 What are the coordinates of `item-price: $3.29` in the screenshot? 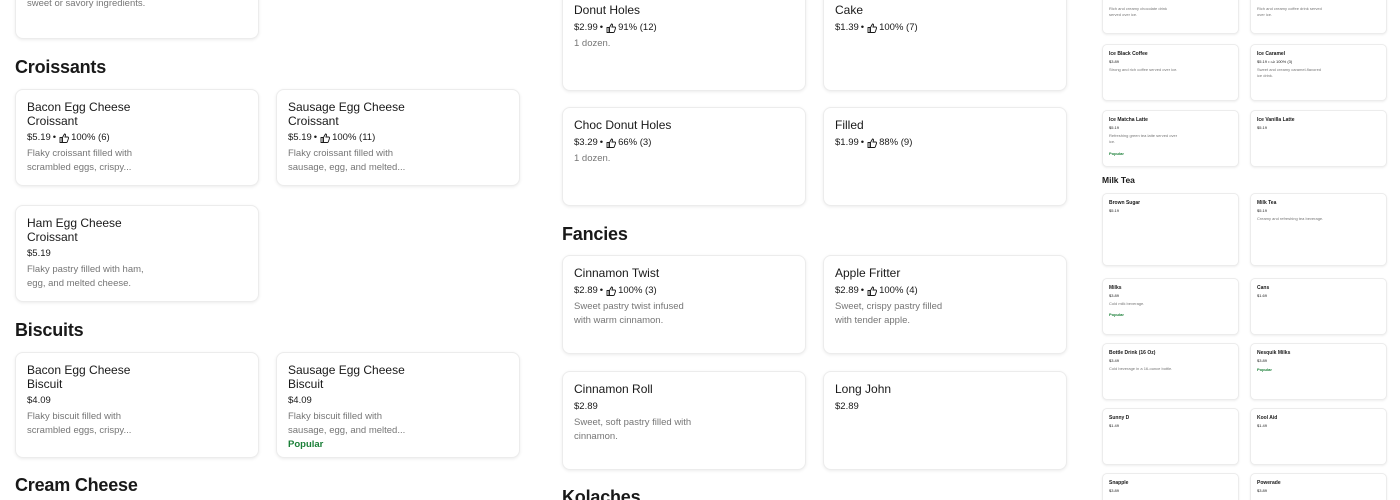 It's located at (586, 142).